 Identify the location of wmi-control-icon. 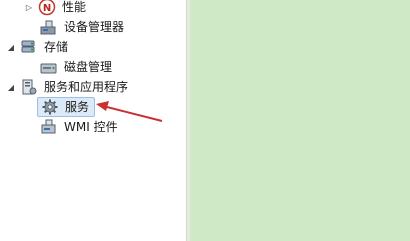
(49, 127).